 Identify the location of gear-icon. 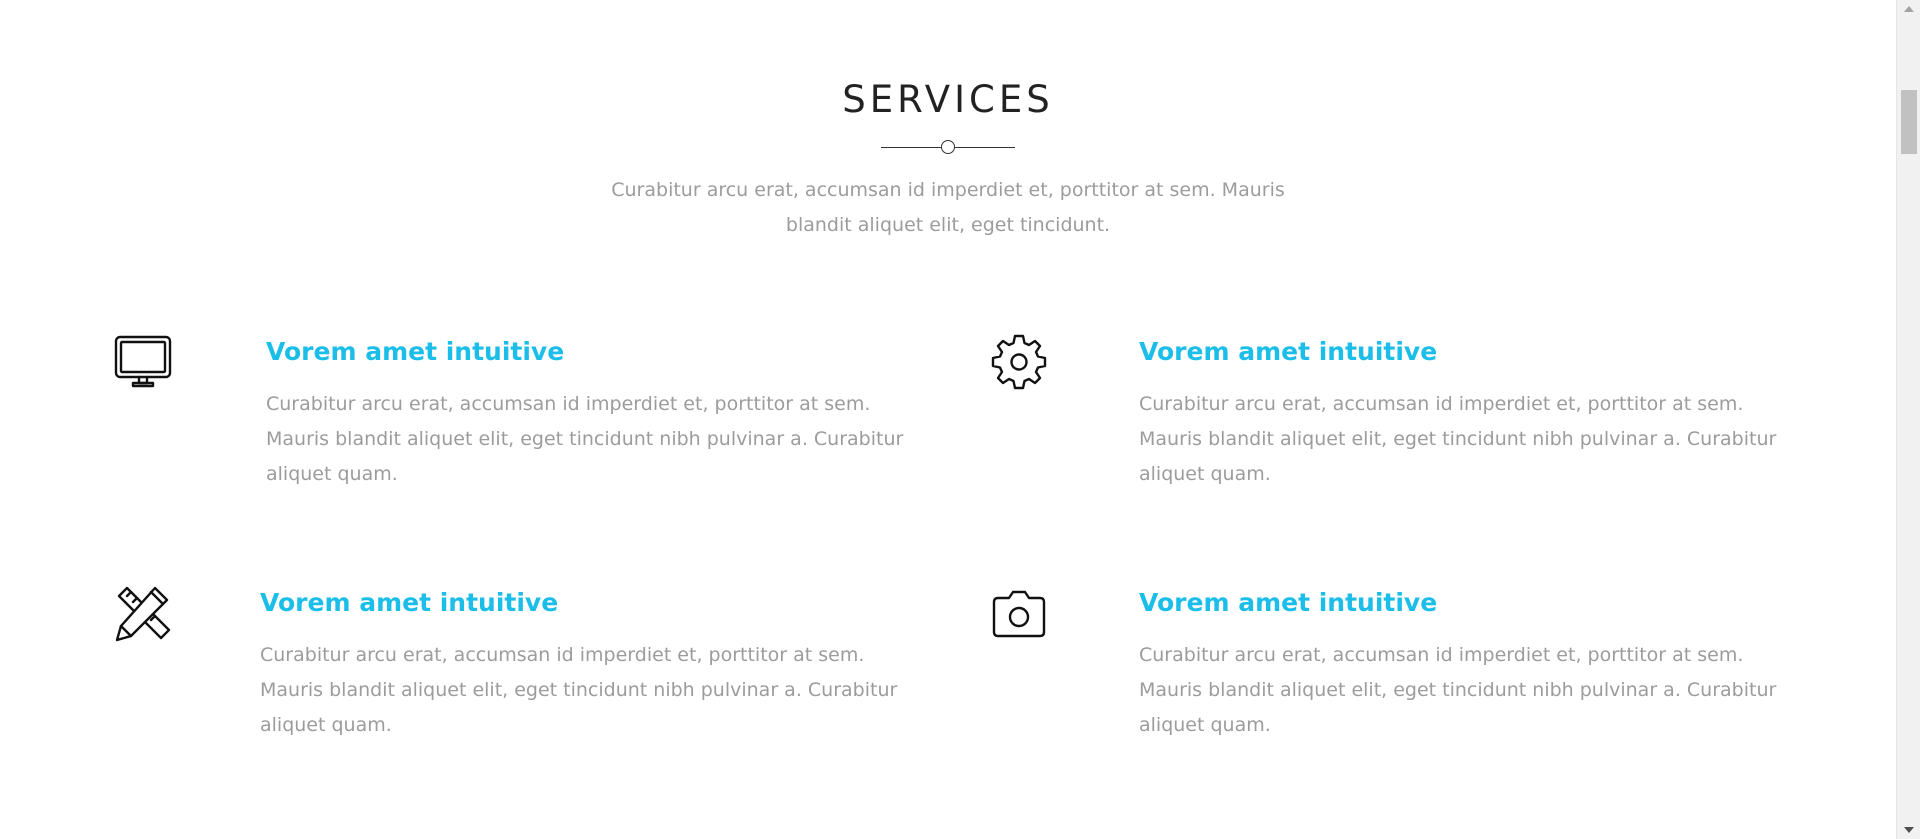
(1019, 362).